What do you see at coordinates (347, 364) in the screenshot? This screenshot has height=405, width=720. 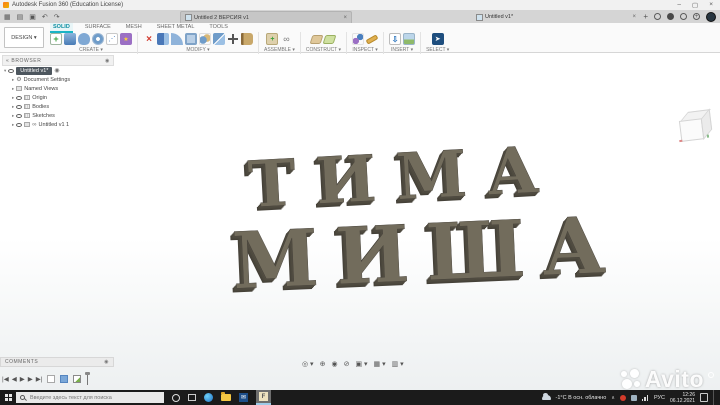 I see `zoom-icon: ⊘` at bounding box center [347, 364].